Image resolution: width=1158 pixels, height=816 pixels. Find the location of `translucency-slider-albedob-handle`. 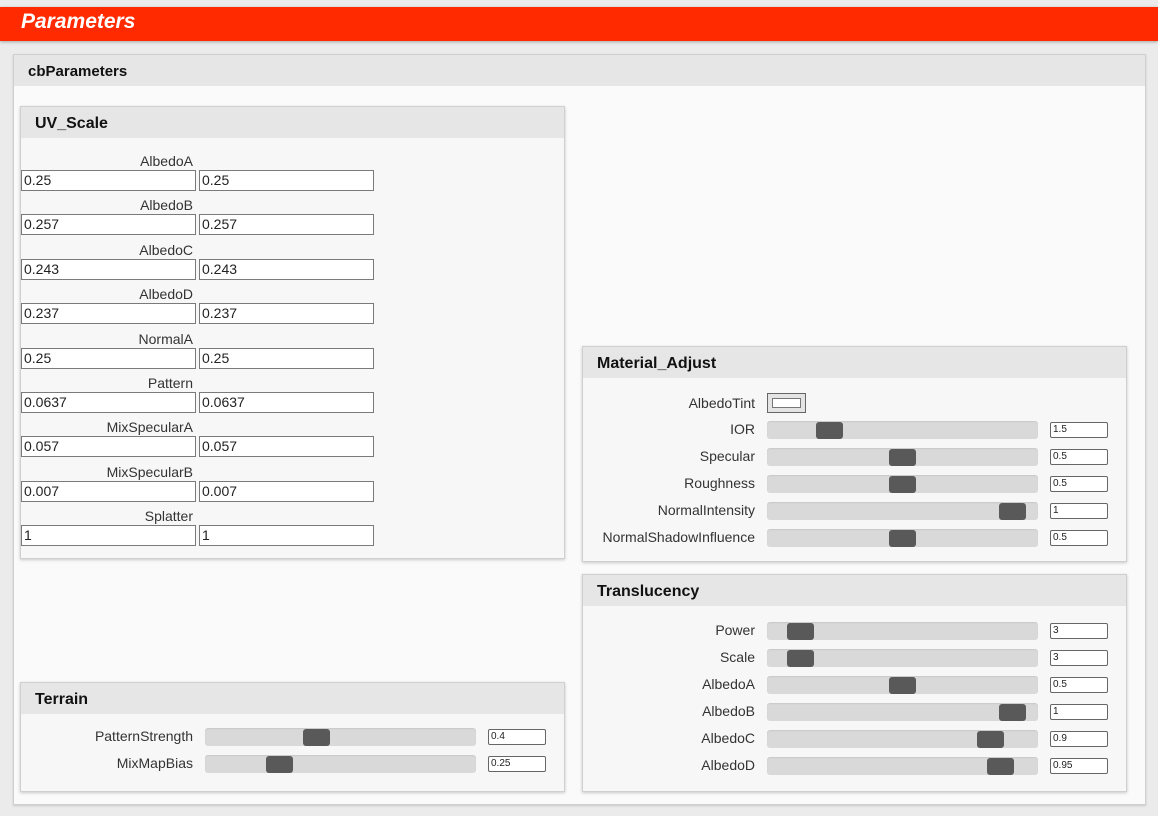

translucency-slider-albedob-handle is located at coordinates (1012, 712).